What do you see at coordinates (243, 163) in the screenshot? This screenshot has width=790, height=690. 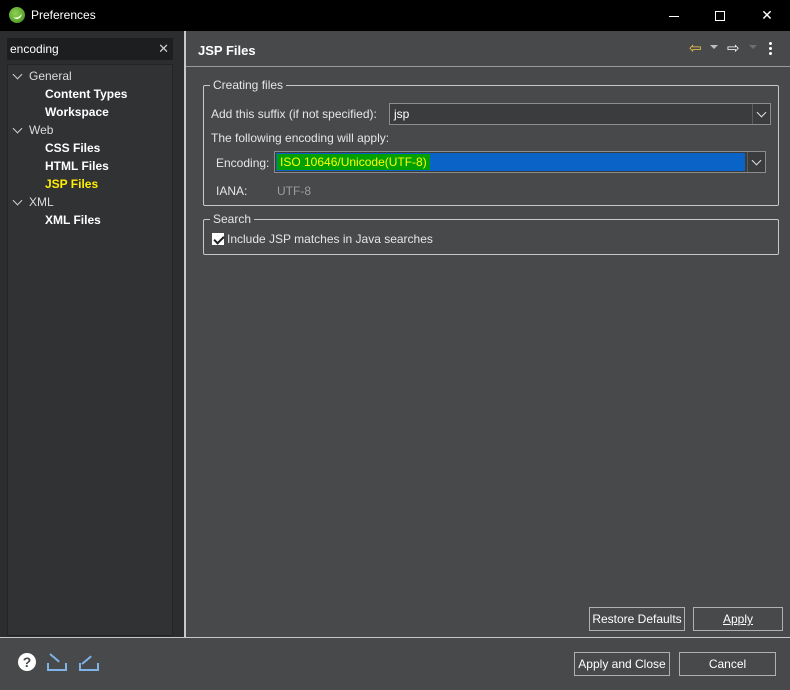 I see `encoding-label: Encoding:` at bounding box center [243, 163].